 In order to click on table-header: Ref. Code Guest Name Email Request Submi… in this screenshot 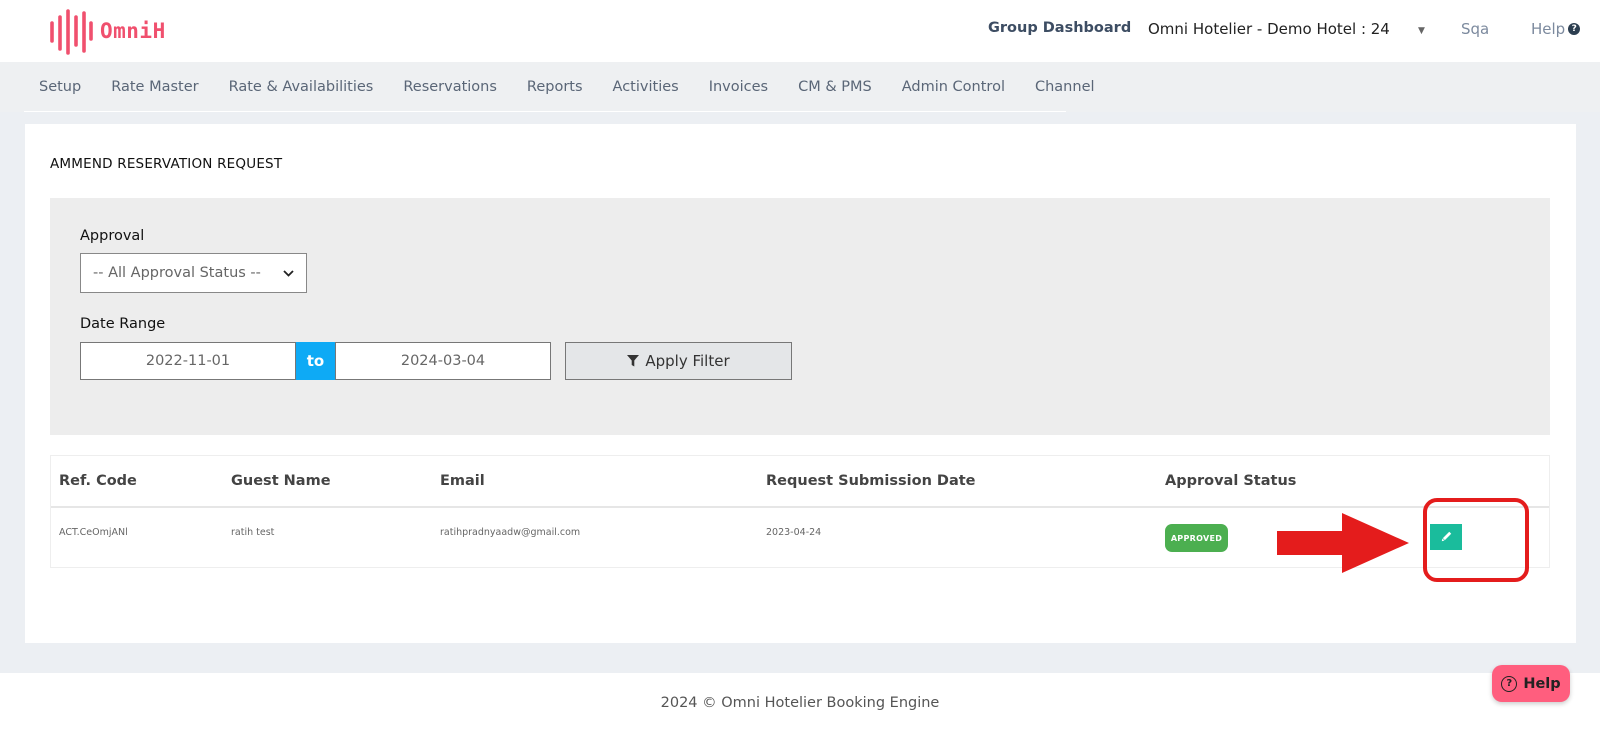, I will do `click(800, 482)`.